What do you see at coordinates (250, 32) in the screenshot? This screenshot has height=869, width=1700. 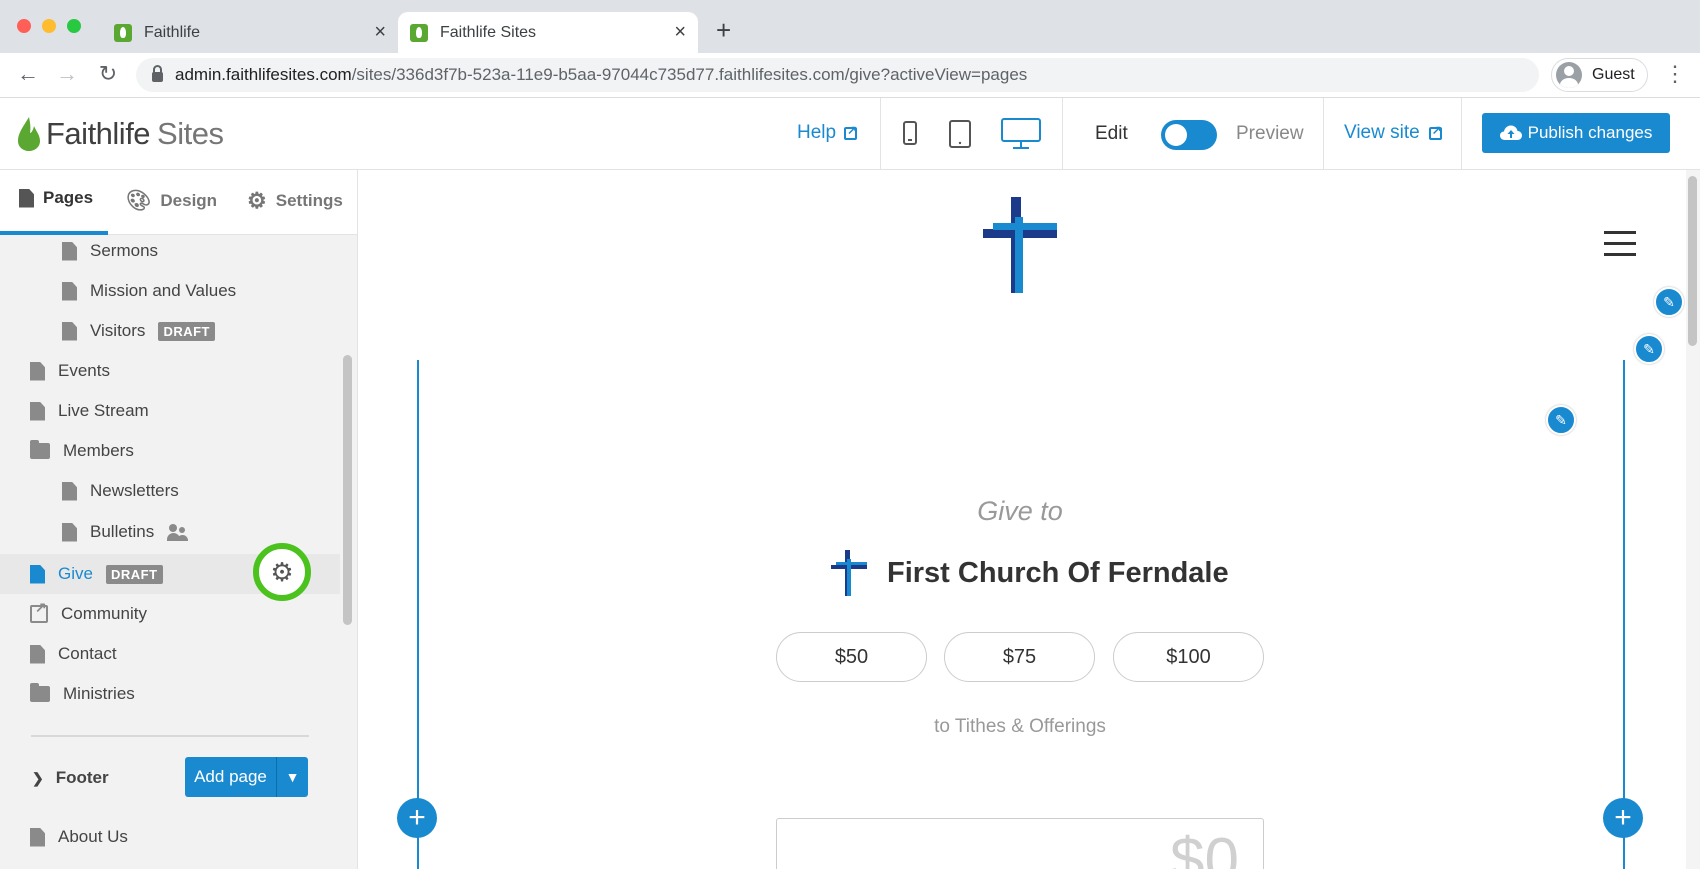 I see `browser-tab-faithlife: Faithlife ×` at bounding box center [250, 32].